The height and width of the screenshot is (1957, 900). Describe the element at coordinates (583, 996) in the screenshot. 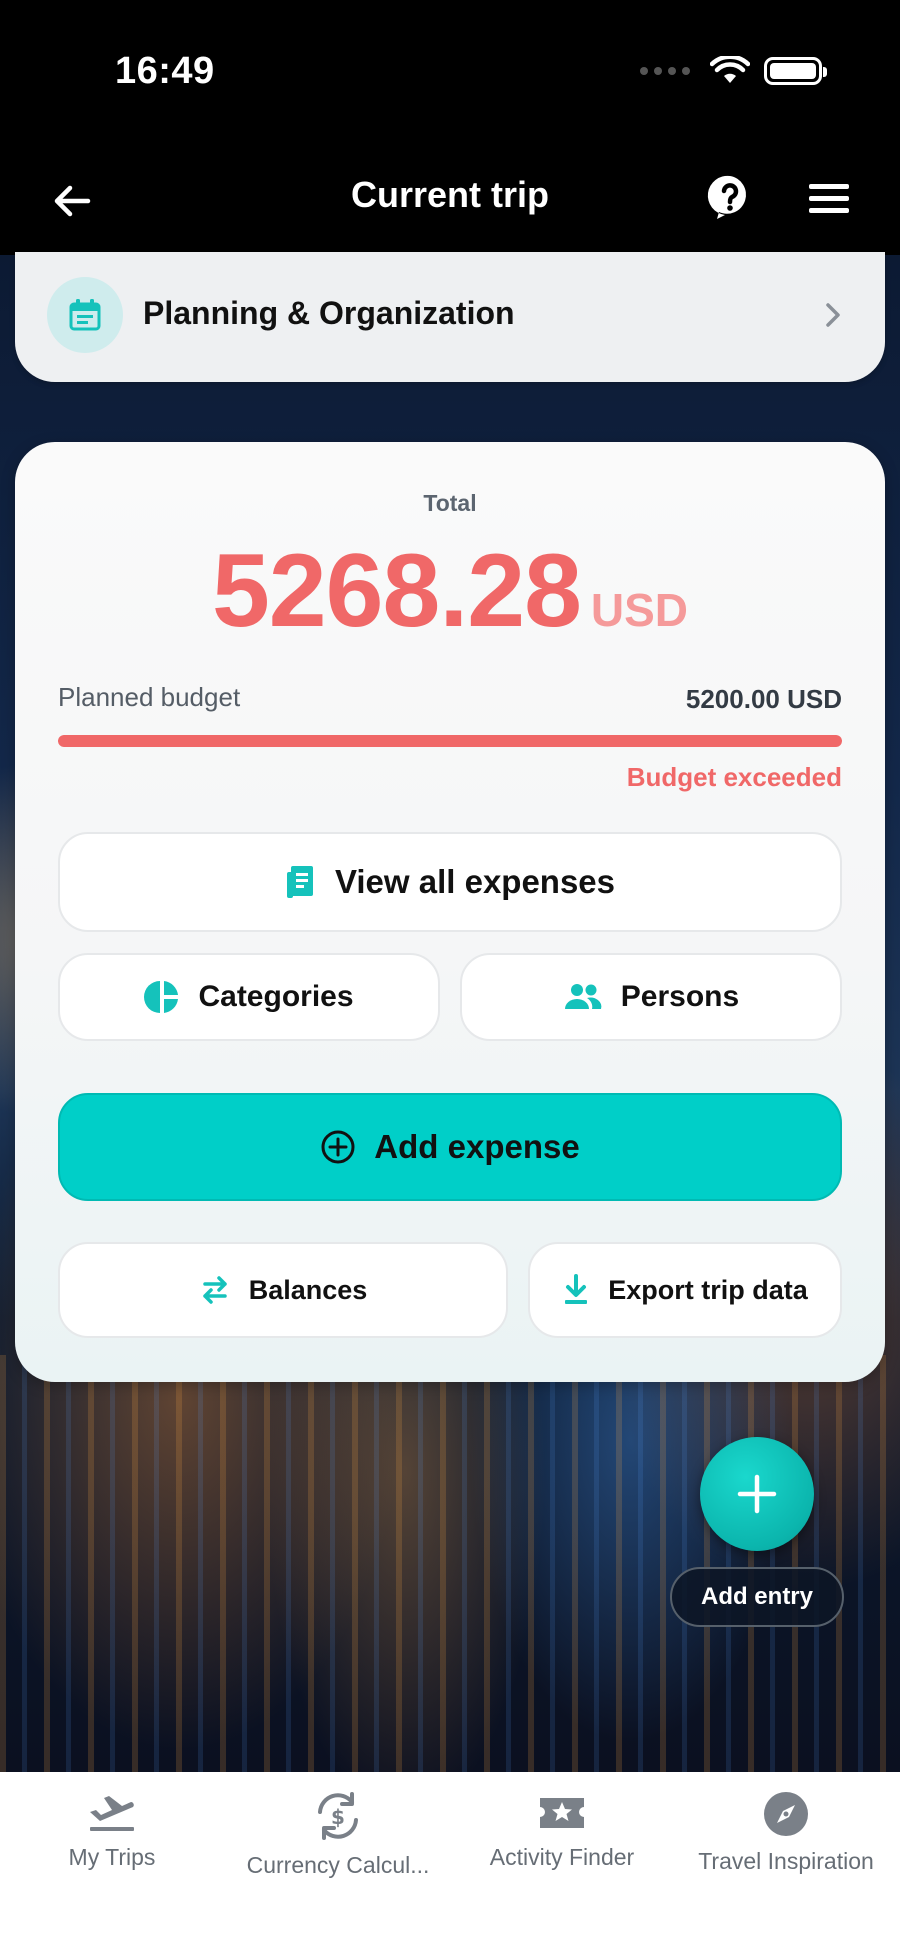

I see `people-icon` at that location.